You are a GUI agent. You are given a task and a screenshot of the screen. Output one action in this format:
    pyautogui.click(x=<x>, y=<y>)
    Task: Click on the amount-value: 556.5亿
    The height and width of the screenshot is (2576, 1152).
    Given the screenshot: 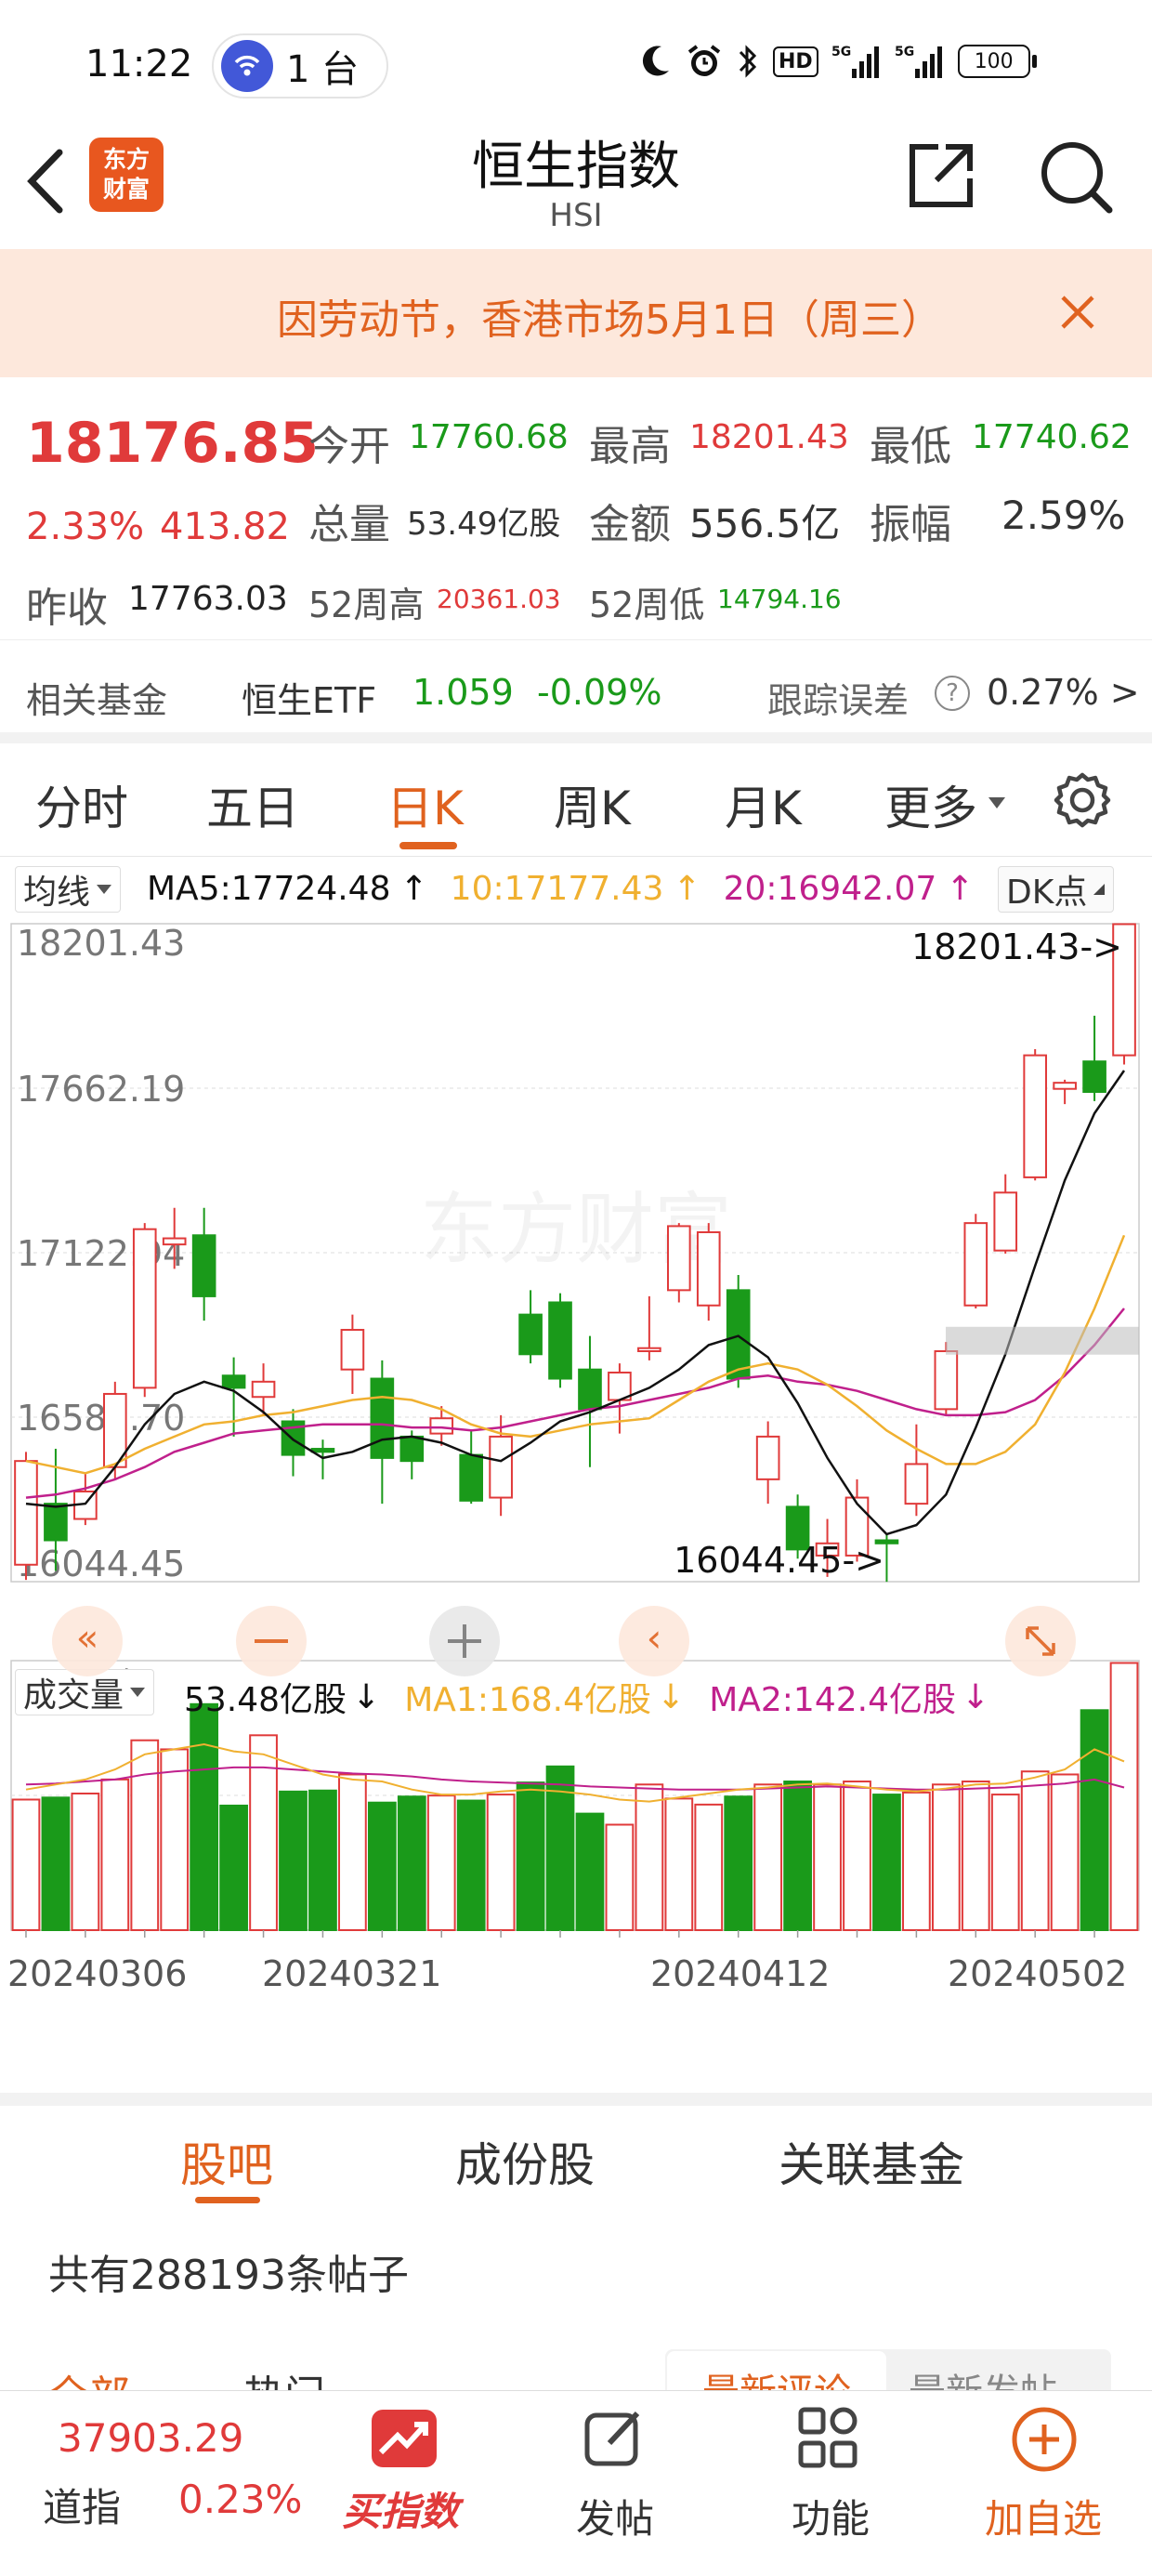 What is the action you would take?
    pyautogui.click(x=765, y=523)
    